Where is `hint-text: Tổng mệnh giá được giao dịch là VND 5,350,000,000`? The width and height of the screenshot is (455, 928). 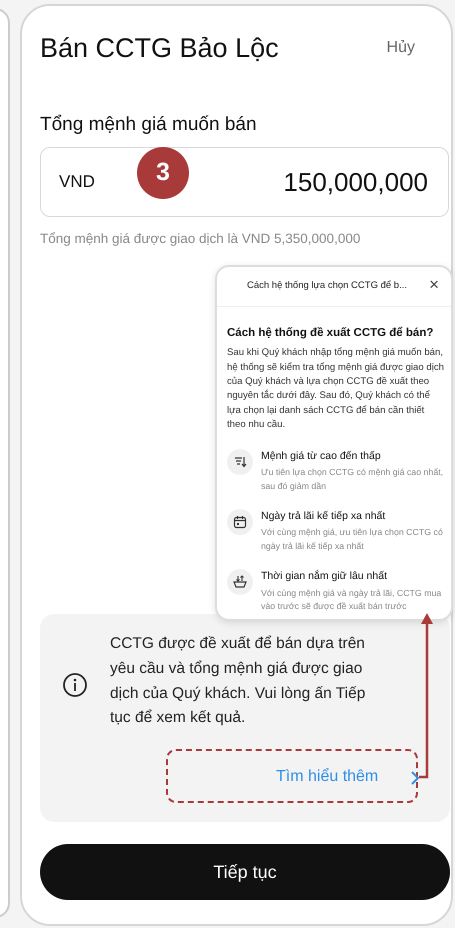 hint-text: Tổng mệnh giá được giao dịch là VND 5,350,000,000 is located at coordinates (201, 239).